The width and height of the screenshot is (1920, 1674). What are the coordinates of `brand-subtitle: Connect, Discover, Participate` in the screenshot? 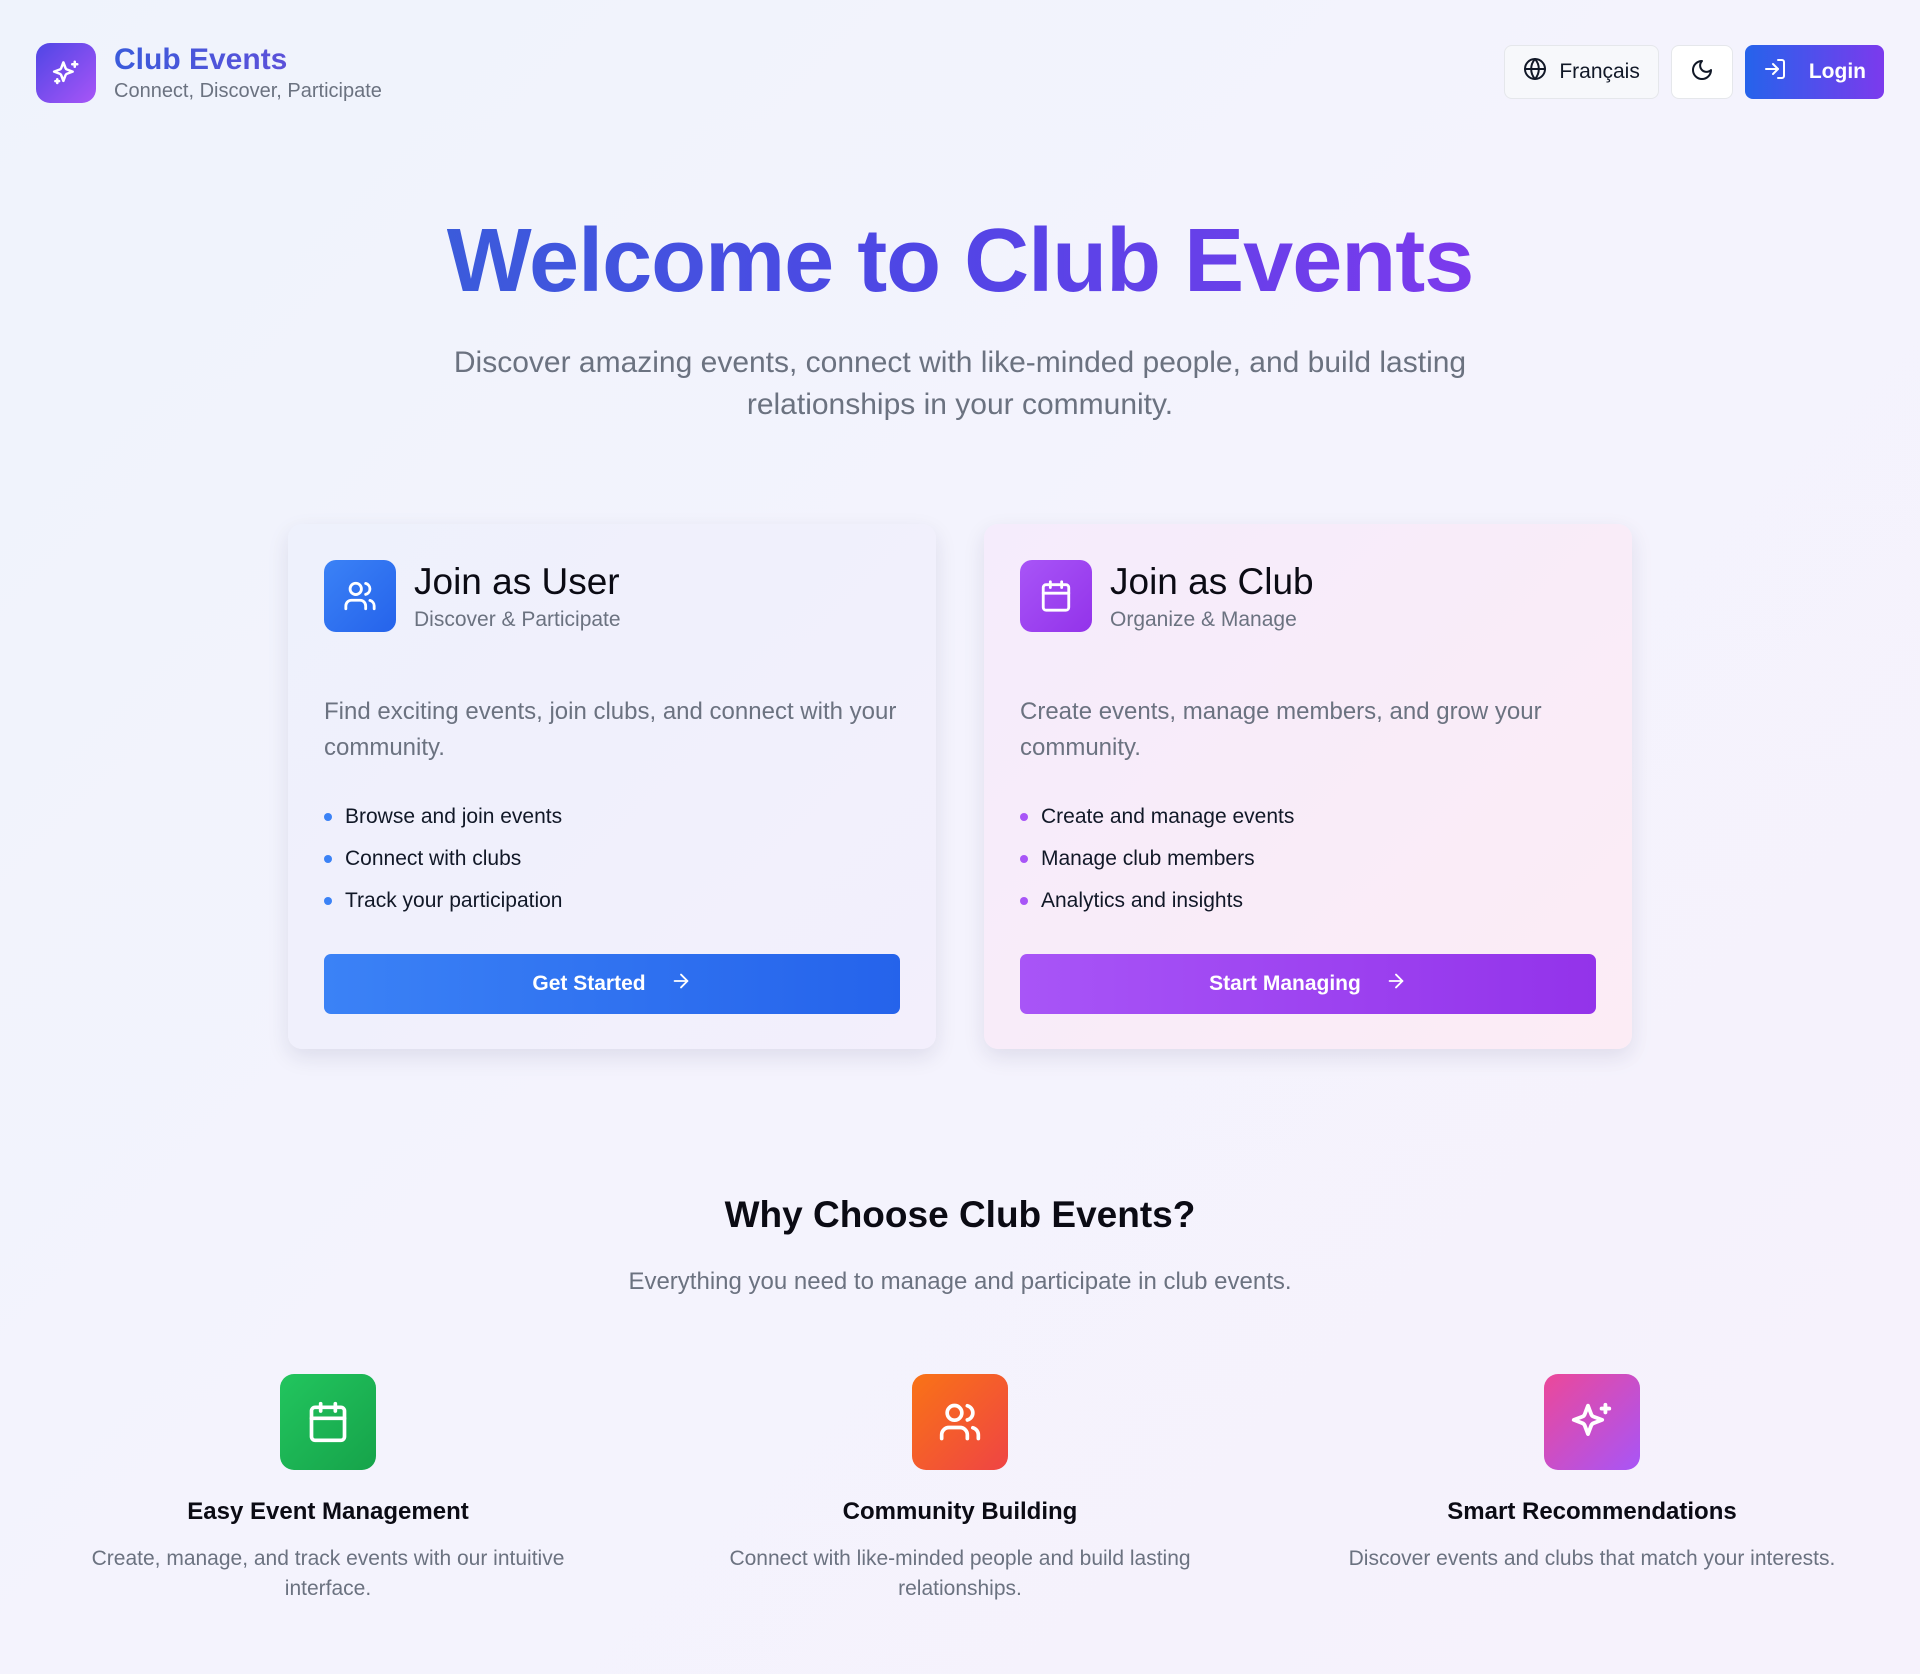 It's located at (248, 91).